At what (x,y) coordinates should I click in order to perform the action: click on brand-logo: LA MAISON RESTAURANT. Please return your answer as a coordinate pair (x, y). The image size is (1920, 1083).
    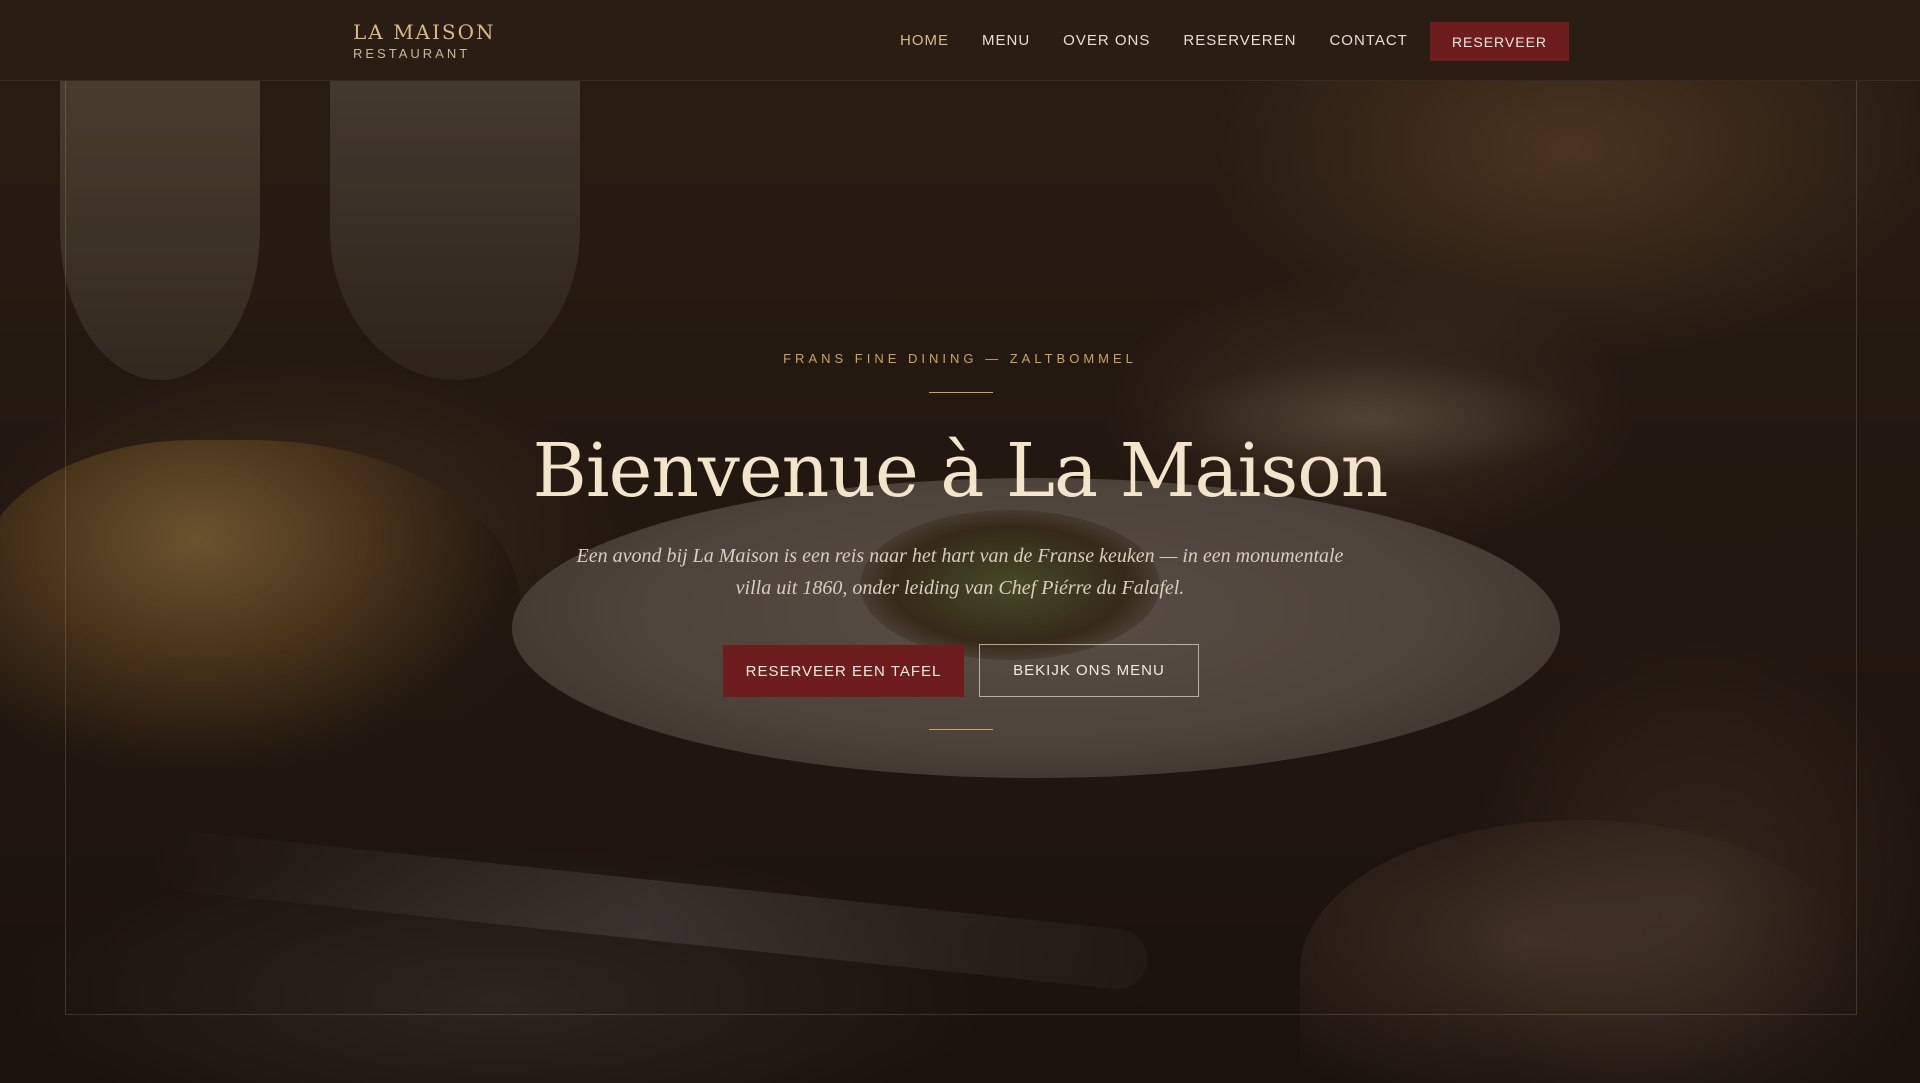
    Looking at the image, I should click on (424, 40).